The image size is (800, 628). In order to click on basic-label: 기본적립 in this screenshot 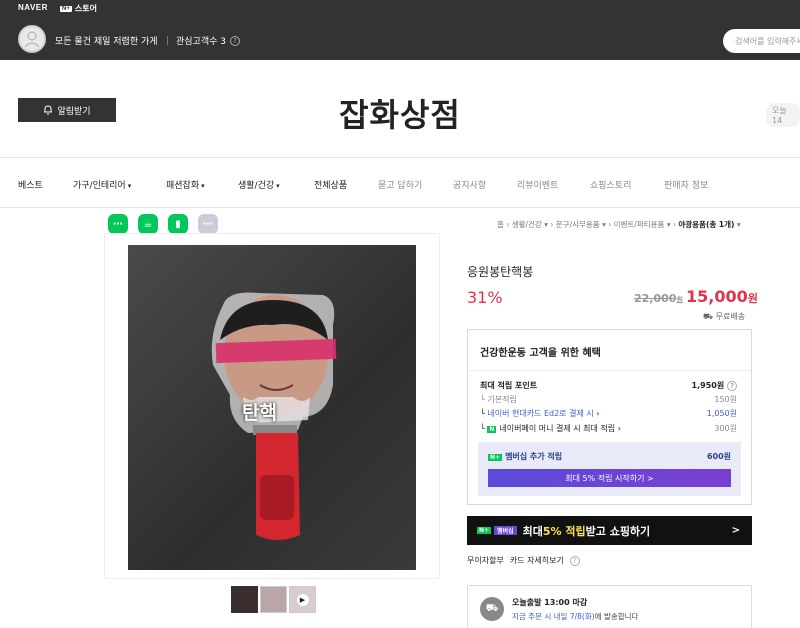, I will do `click(502, 399)`.